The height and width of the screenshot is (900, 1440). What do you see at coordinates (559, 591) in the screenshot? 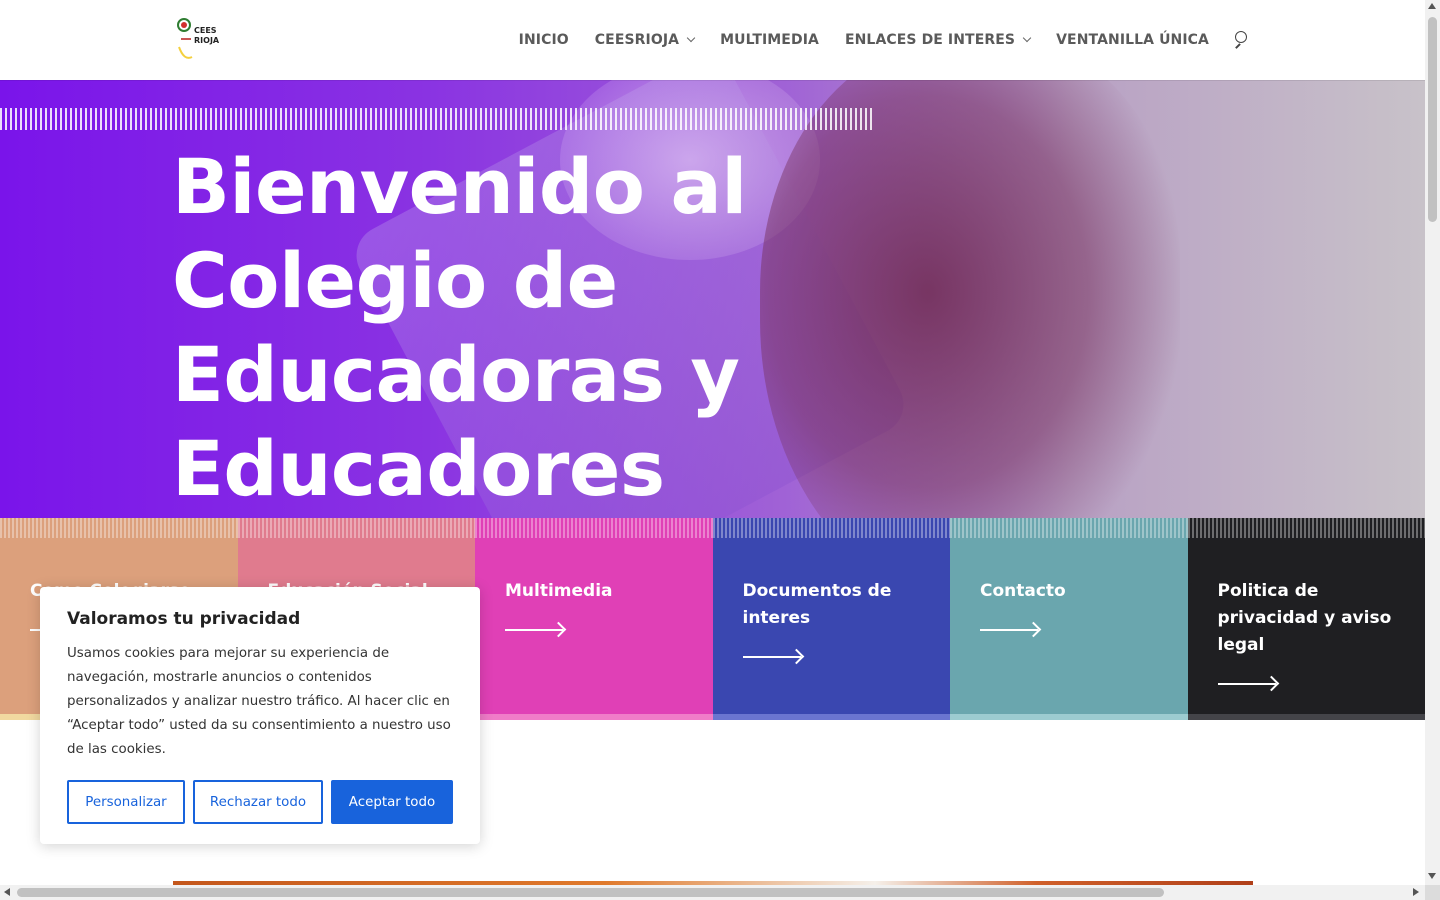
I see `card-title: Multimedia` at bounding box center [559, 591].